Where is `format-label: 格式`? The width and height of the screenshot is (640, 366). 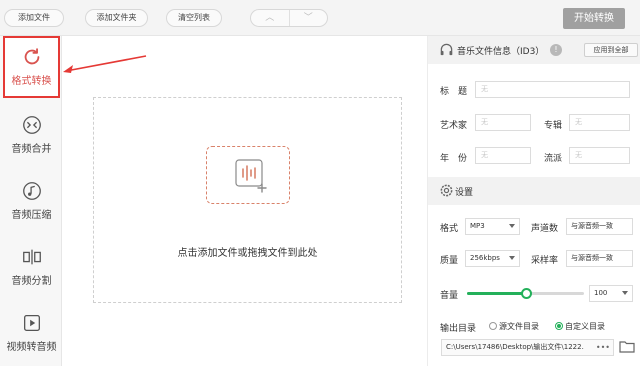 format-label: 格式 is located at coordinates (449, 229).